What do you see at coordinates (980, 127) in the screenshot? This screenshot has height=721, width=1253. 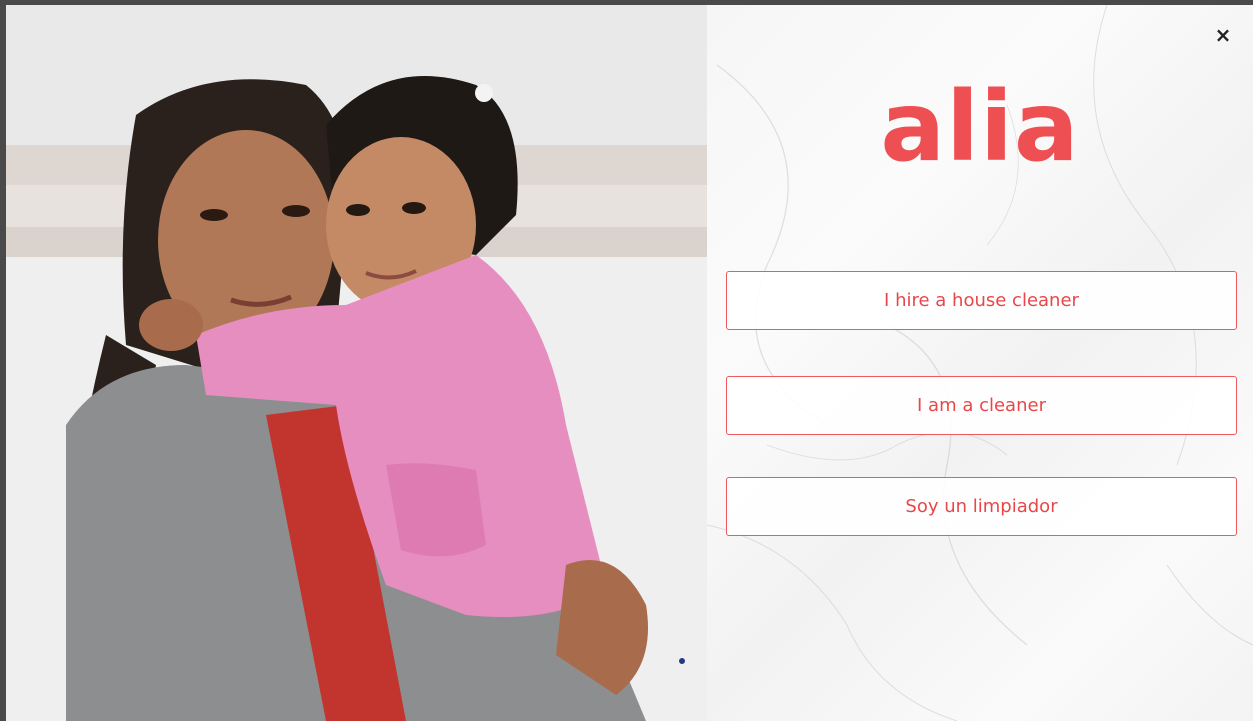 I see `brand-logo: alia` at bounding box center [980, 127].